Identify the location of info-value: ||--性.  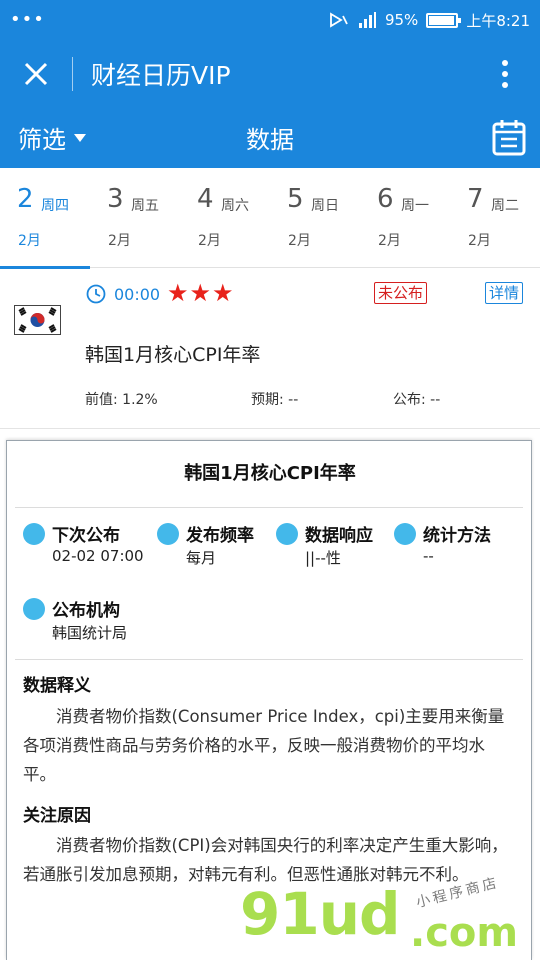
(323, 558).